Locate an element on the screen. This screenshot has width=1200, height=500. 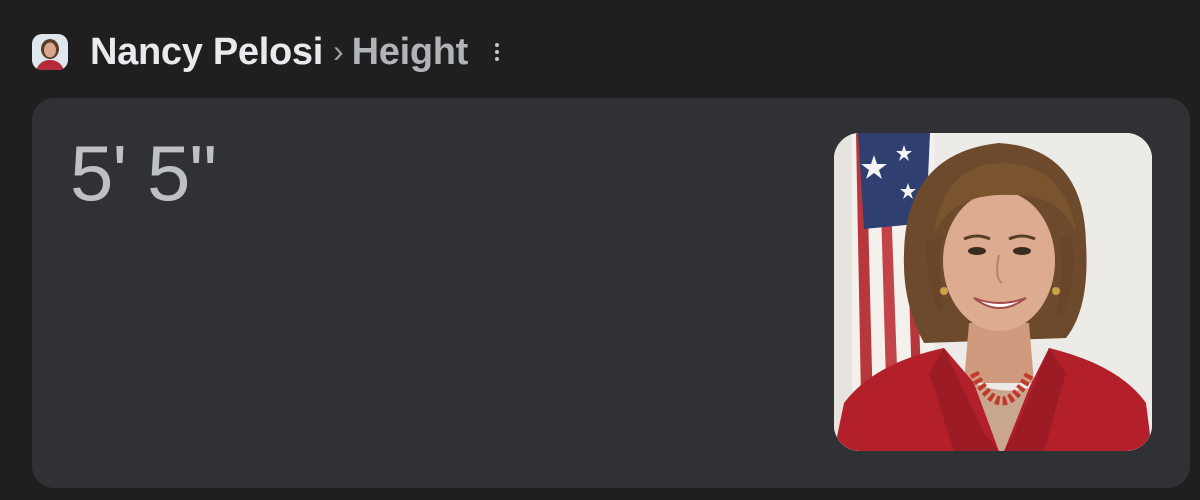
more-vert-icon is located at coordinates (497, 52).